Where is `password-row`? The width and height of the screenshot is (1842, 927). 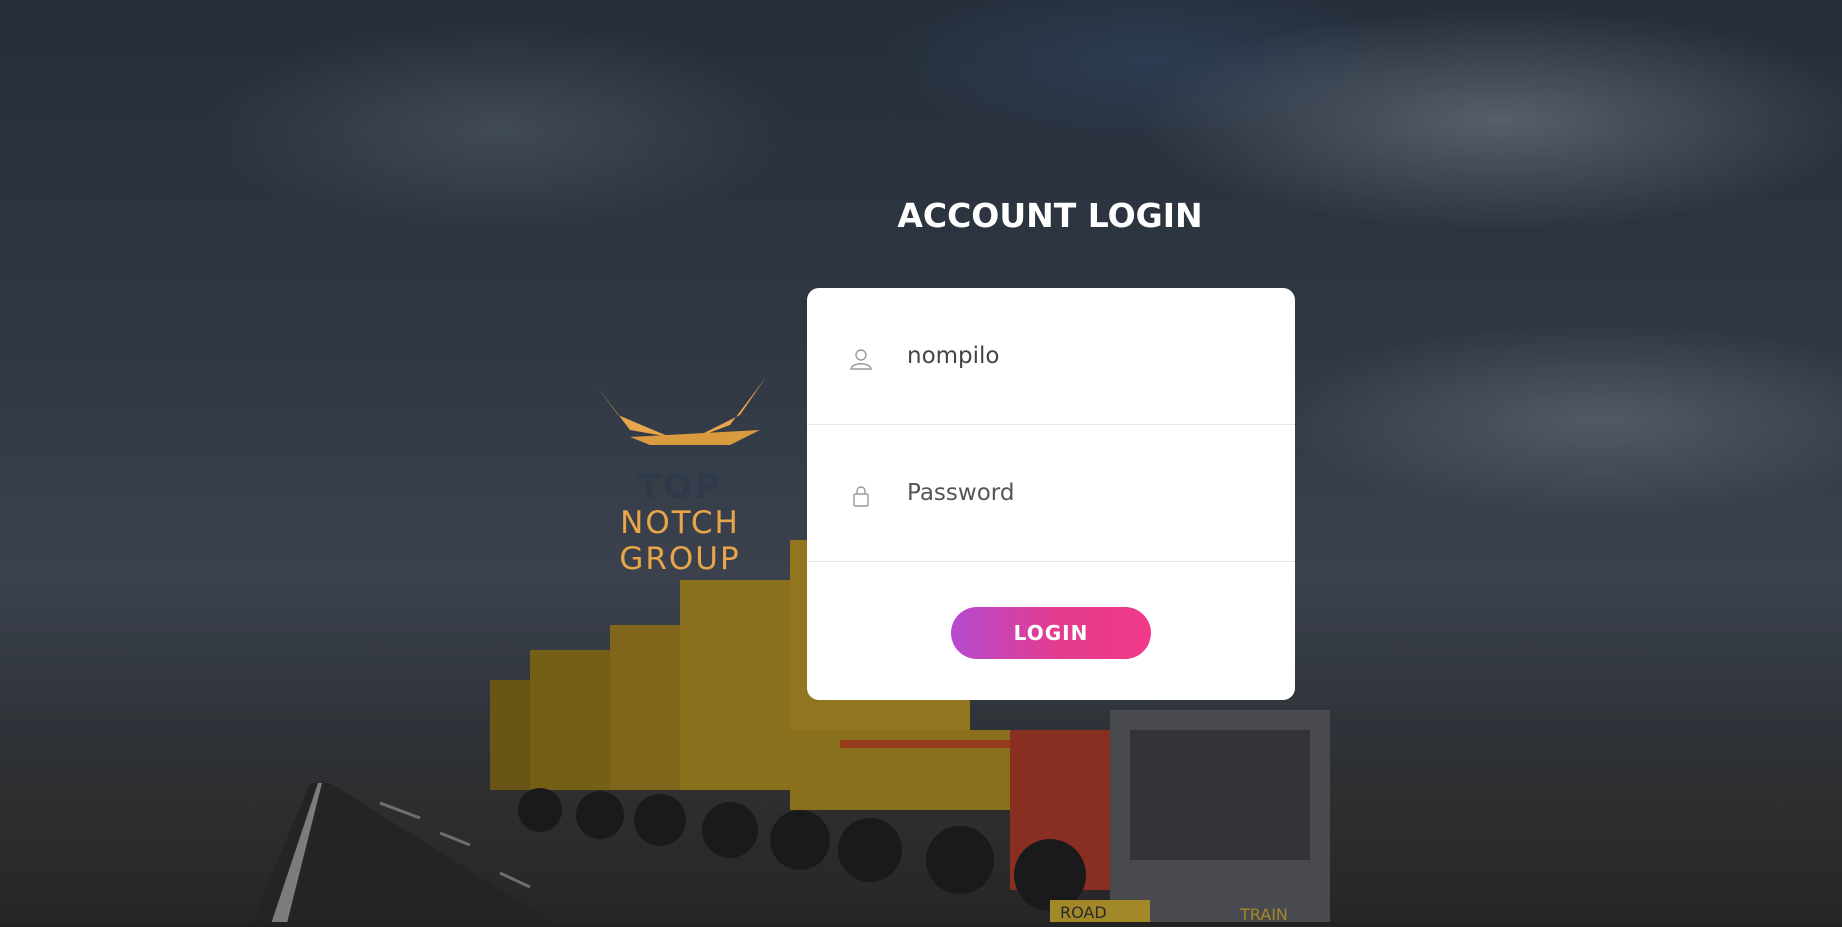
password-row is located at coordinates (1051, 493).